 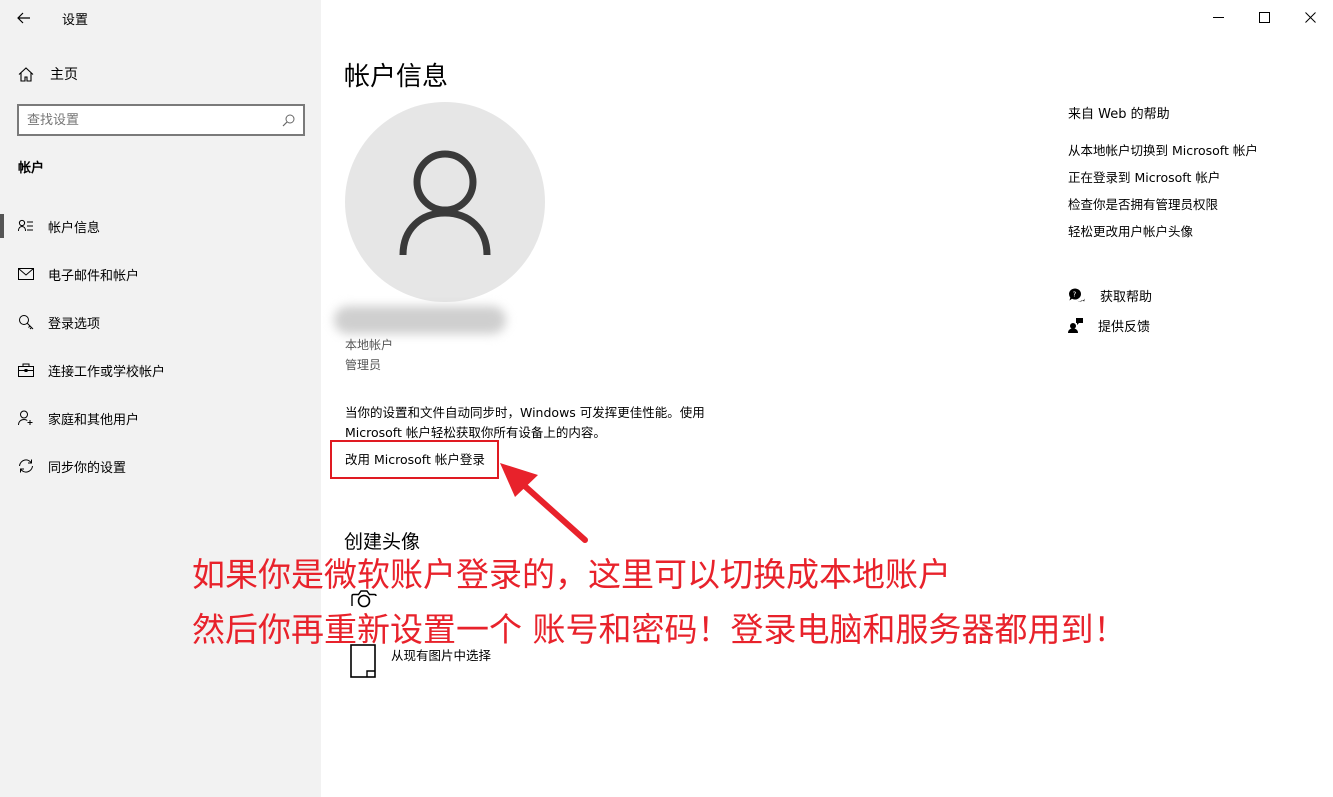 What do you see at coordinates (26, 74) in the screenshot?
I see `home-icon` at bounding box center [26, 74].